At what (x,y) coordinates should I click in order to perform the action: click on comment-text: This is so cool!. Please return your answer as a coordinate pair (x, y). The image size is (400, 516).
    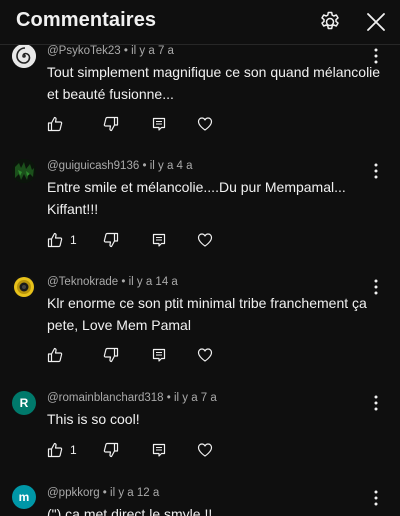
    Looking at the image, I should click on (93, 419).